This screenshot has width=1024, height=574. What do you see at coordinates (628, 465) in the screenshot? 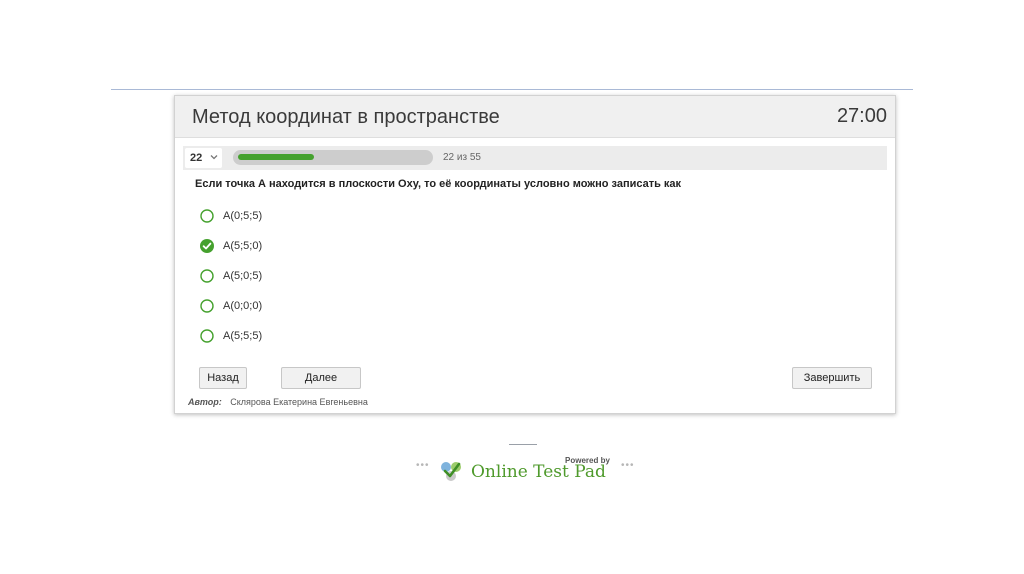
I see `footer-dots-right: •••` at bounding box center [628, 465].